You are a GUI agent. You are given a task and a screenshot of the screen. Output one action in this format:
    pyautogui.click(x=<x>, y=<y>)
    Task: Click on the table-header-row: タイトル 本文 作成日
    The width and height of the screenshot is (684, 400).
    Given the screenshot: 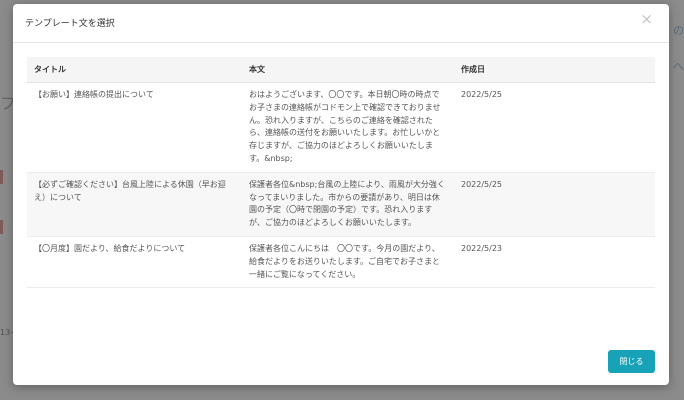 What is the action you would take?
    pyautogui.click(x=341, y=70)
    